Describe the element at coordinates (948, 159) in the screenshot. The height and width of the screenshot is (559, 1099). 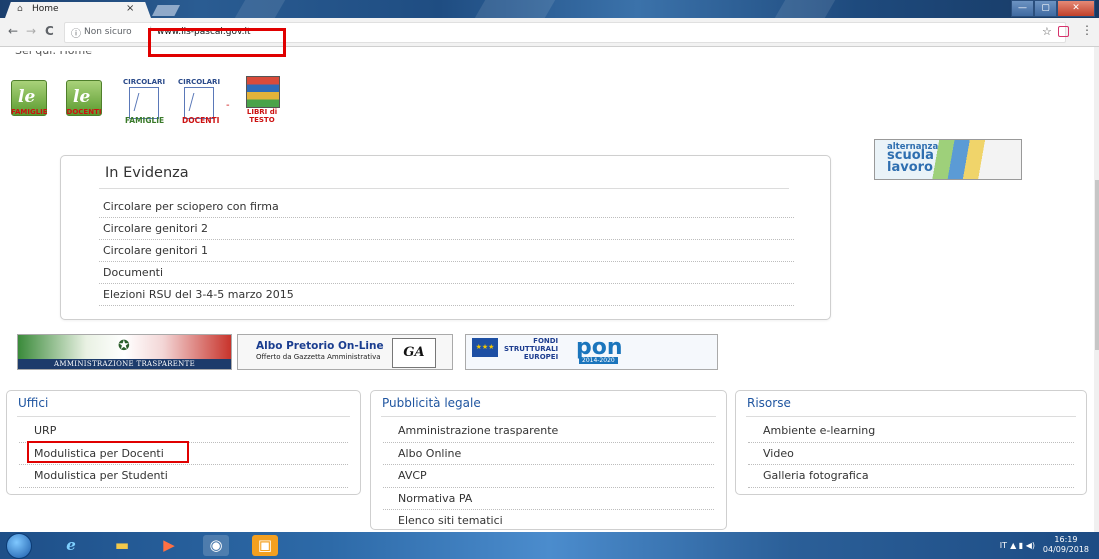
I see `alternanza-scuola-lavoro-banner: alternanza scuola lavoro` at that location.